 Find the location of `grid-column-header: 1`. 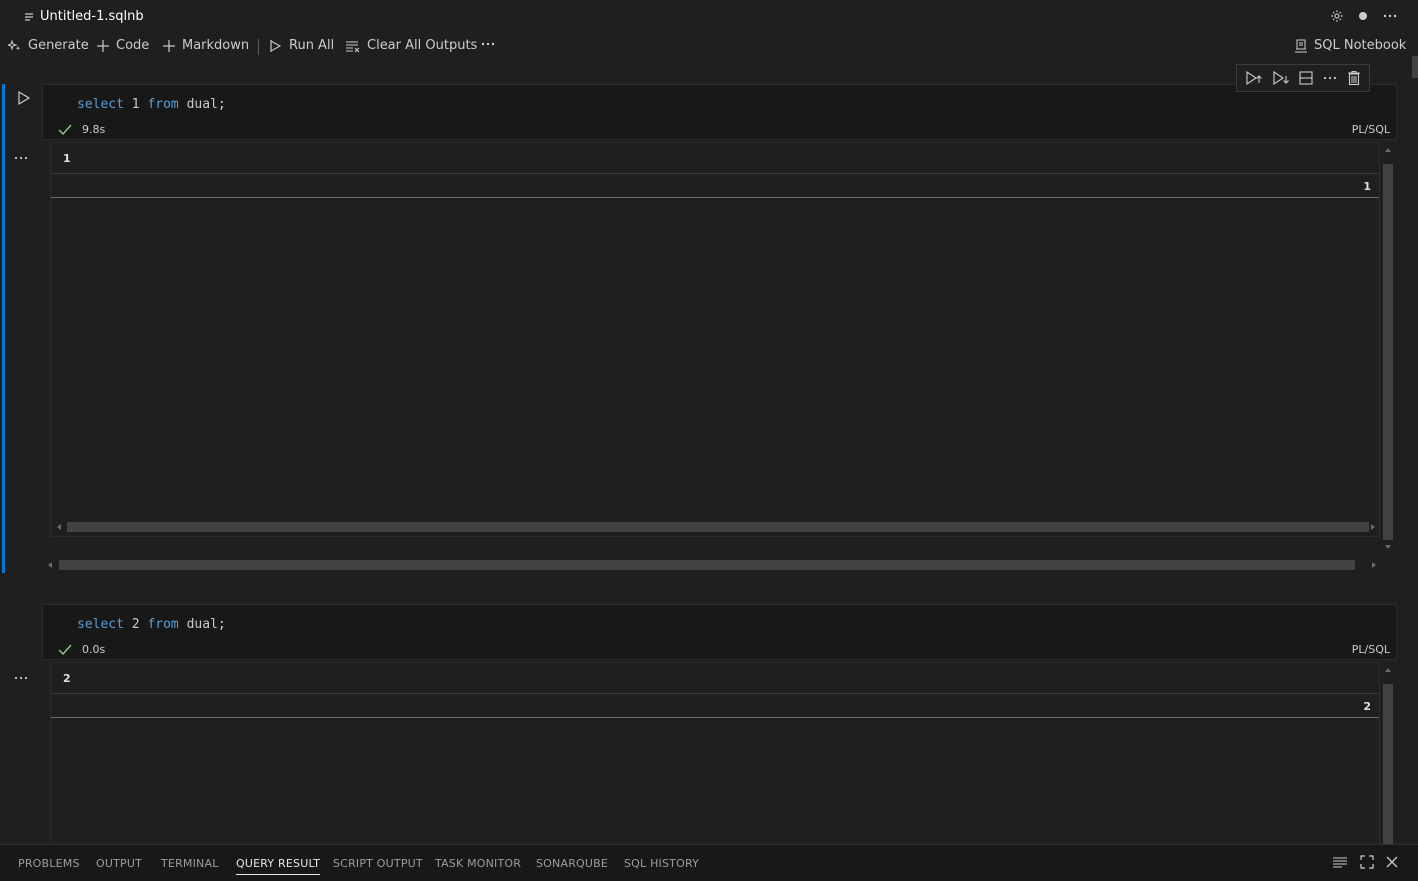

grid-column-header: 1 is located at coordinates (715, 158).